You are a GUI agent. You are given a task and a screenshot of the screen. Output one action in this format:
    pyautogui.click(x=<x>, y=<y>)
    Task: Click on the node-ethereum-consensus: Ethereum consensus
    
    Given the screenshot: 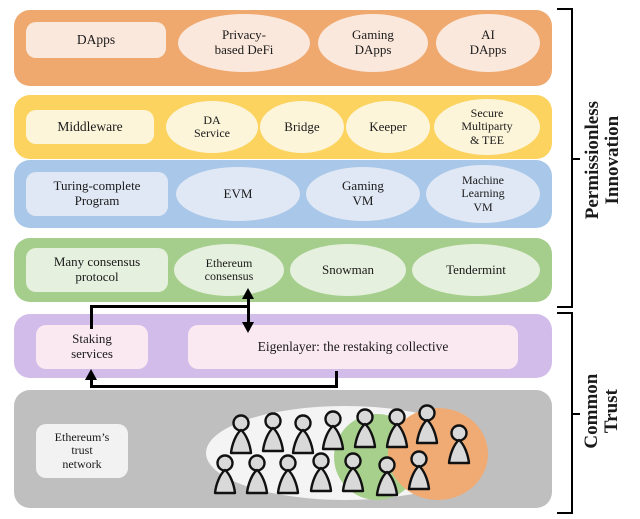 What is the action you would take?
    pyautogui.click(x=229, y=270)
    